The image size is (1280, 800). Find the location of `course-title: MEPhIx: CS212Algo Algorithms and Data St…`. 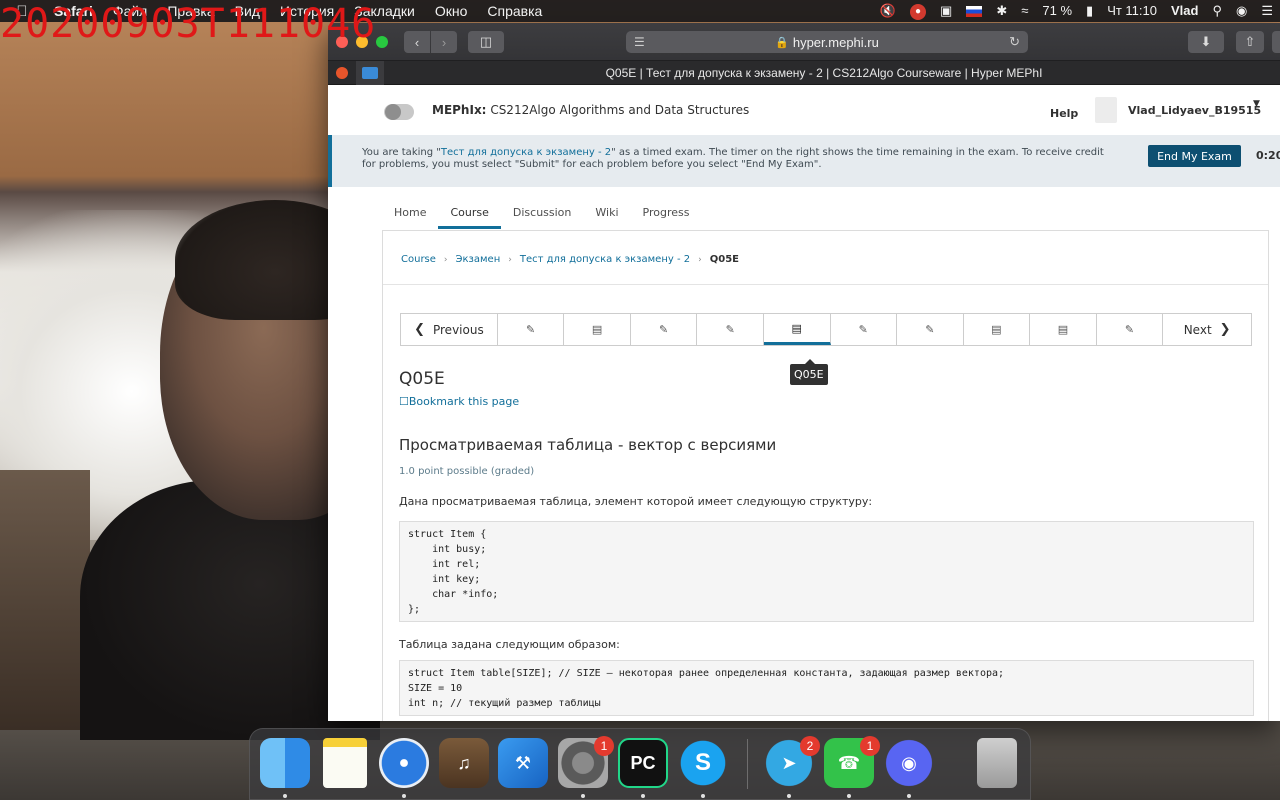

course-title: MEPhIx: CS212Algo Algorithms and Data St… is located at coordinates (590, 110).